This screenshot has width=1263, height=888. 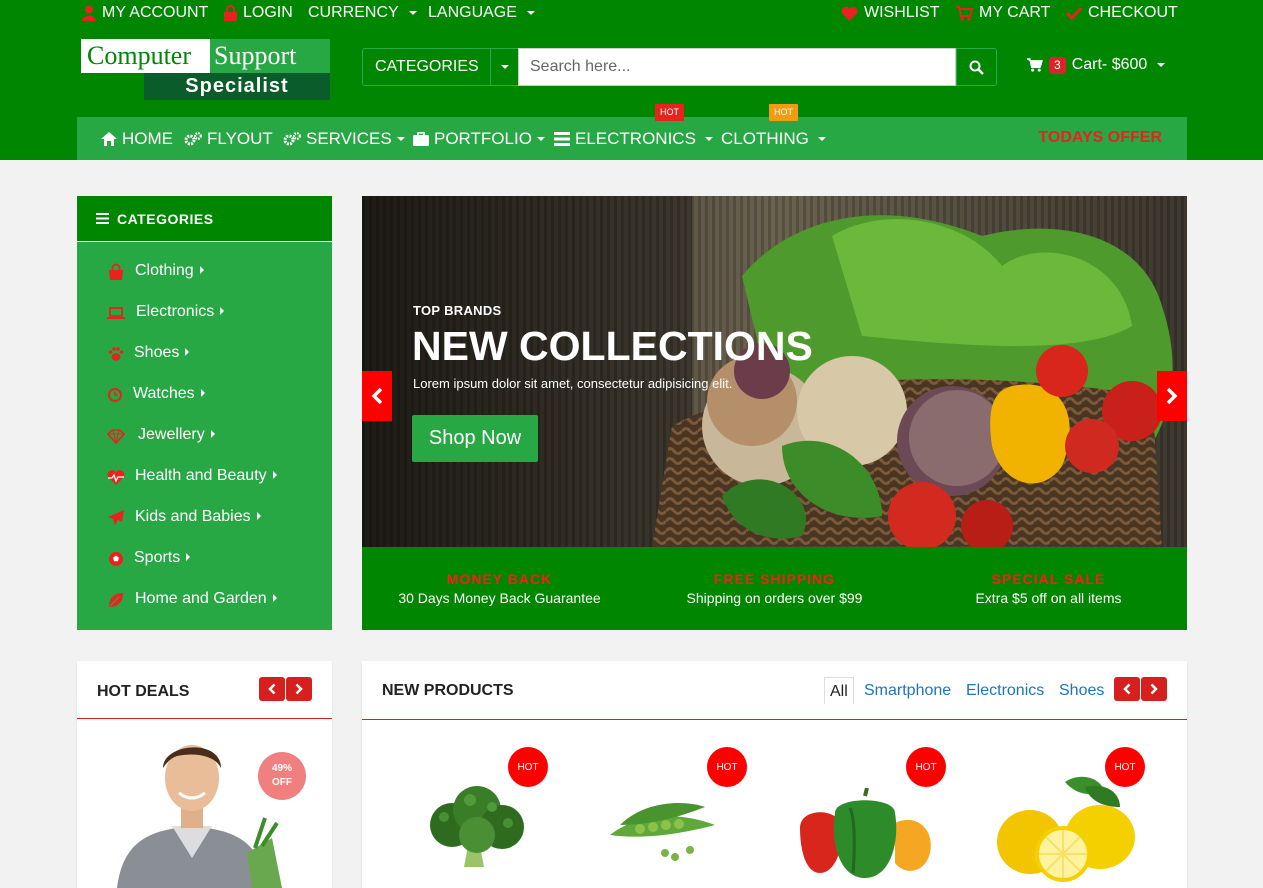 I want to click on site-logo: Computer Support Specialist, so click(x=205, y=70).